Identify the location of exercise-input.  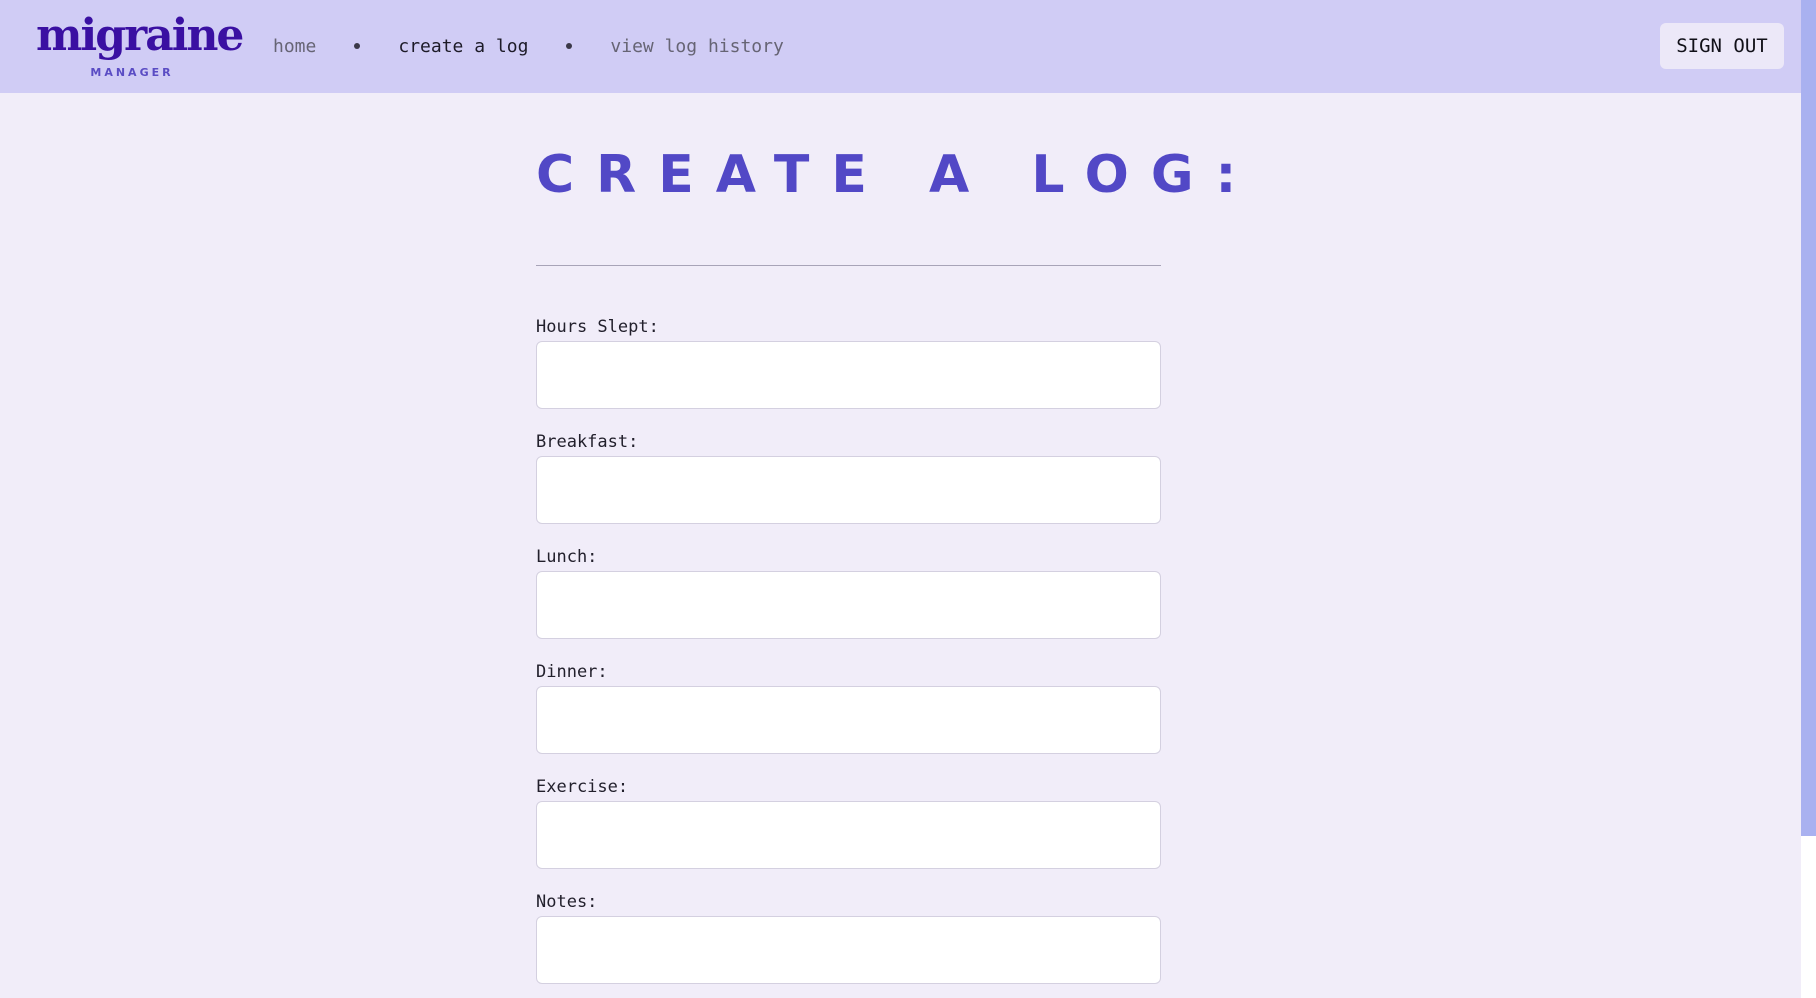
(848, 835).